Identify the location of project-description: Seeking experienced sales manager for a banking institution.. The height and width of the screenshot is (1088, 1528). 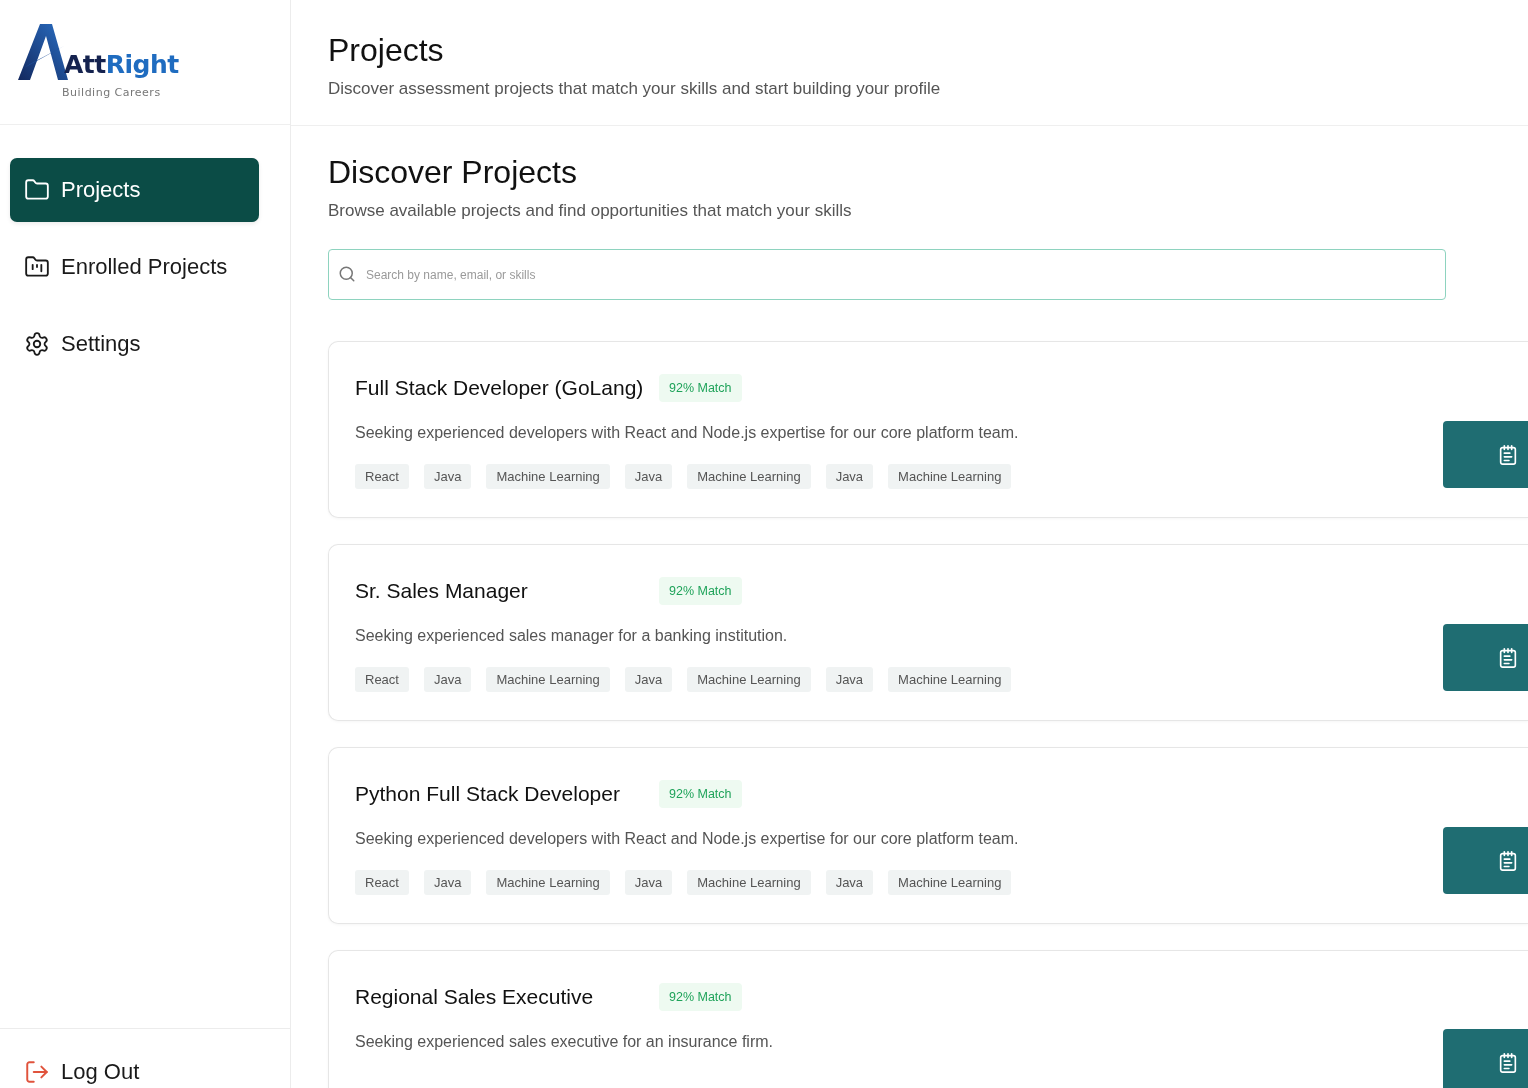
(572, 636).